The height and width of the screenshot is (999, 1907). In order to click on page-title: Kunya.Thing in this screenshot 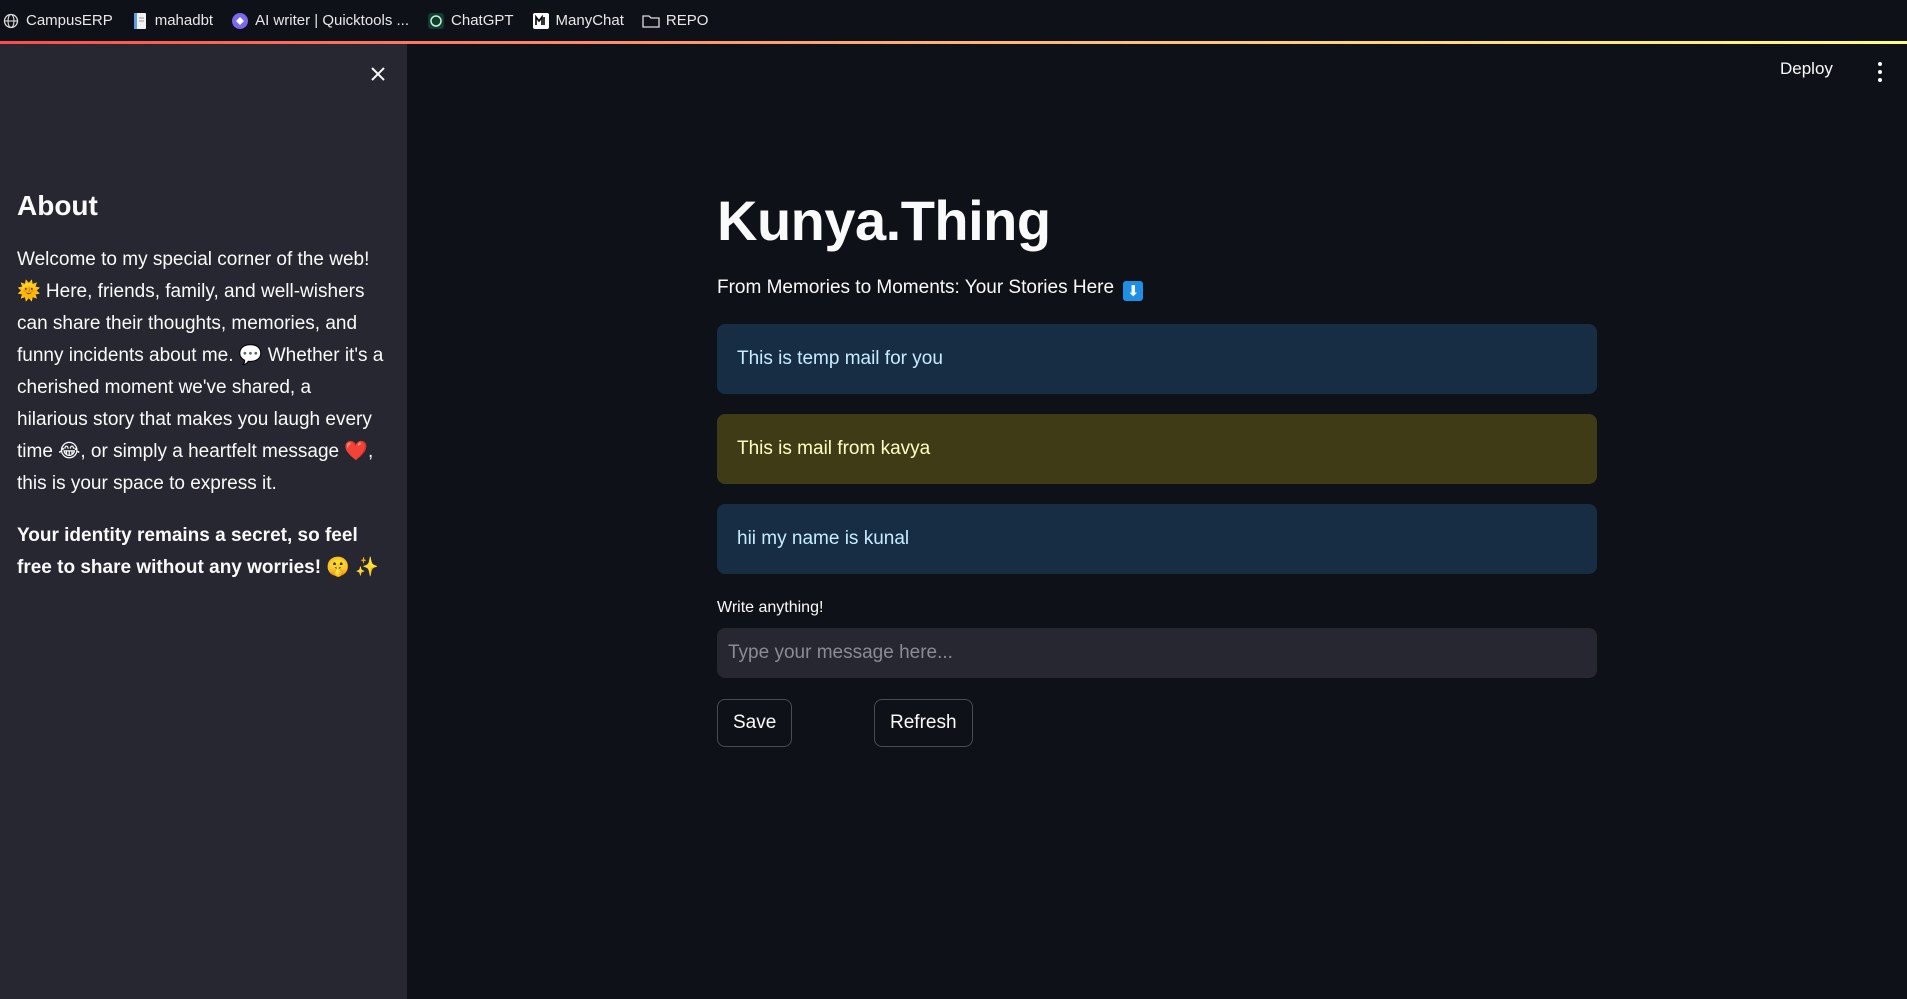, I will do `click(884, 220)`.